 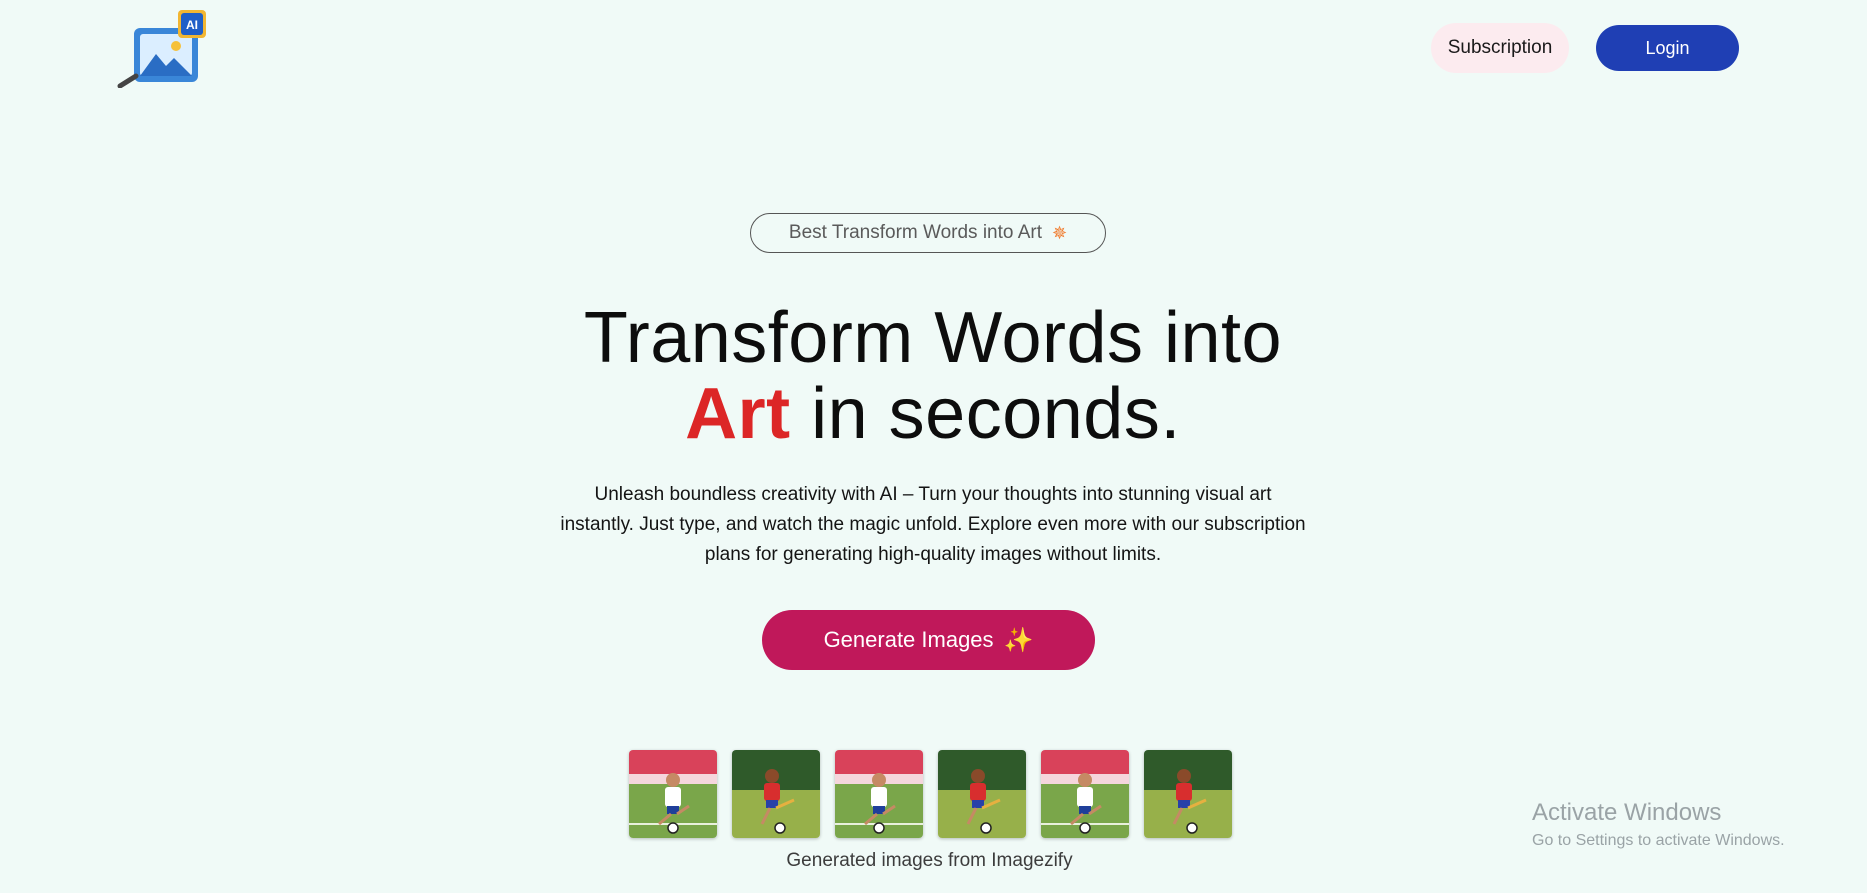 I want to click on hero-title: Transform Words into Art in seconds., so click(x=933, y=376).